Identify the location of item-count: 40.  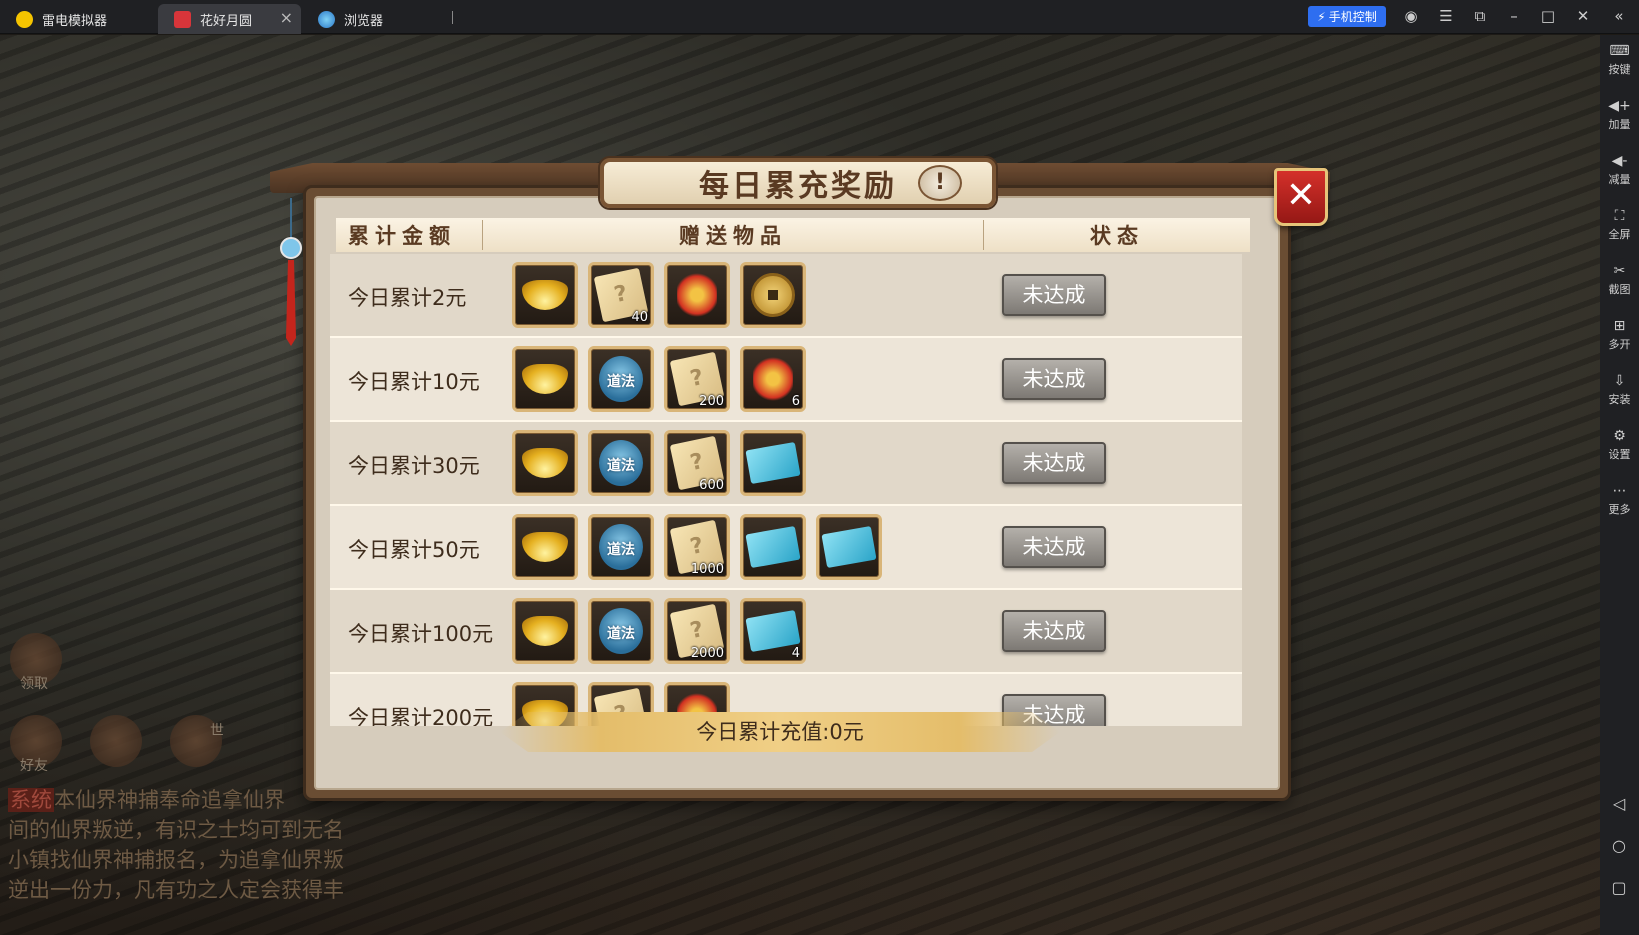
(639, 317).